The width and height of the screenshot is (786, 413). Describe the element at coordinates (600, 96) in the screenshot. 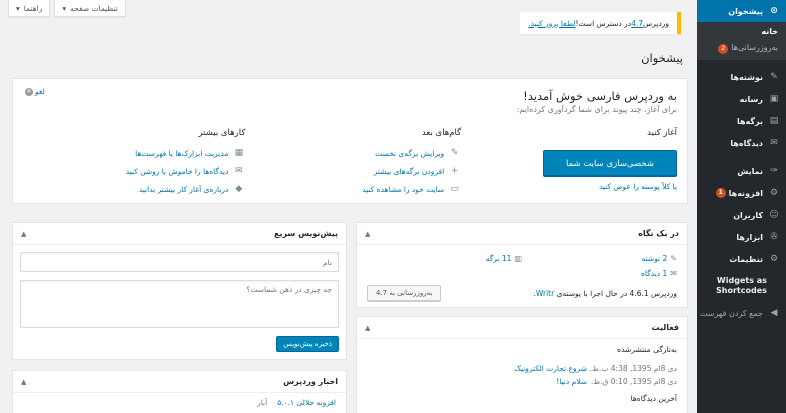

I see `welcome-title: به وردپرس فارسی خوش آمدید!` at that location.